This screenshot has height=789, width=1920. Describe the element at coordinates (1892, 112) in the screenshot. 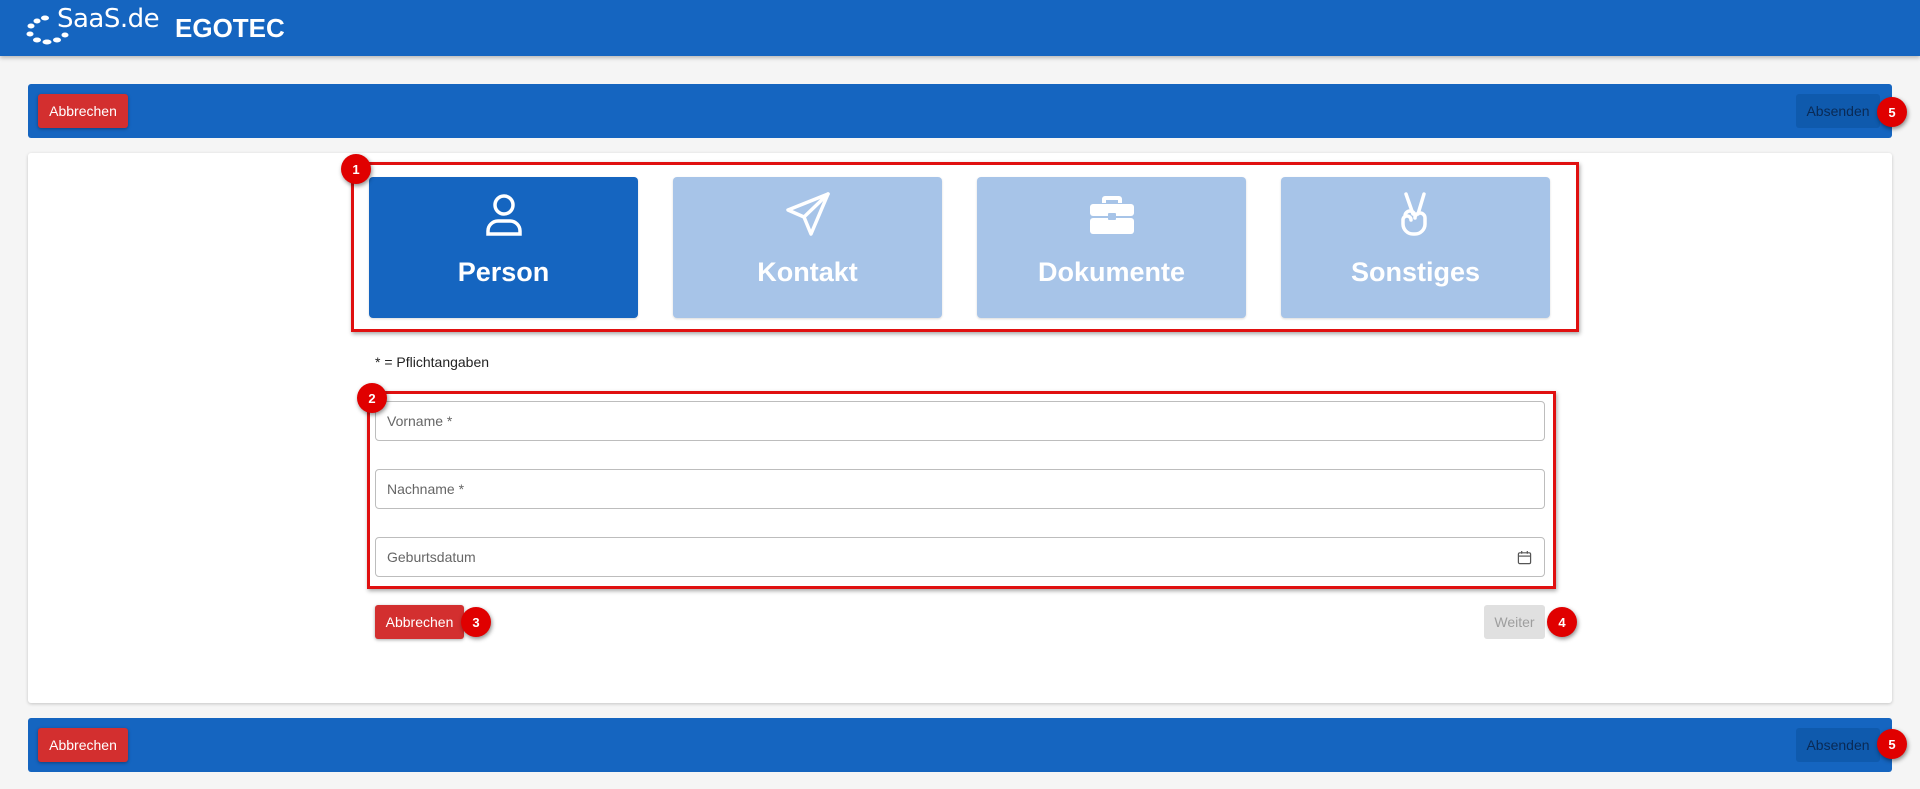

I see `annotation-badge-5-top: 5` at that location.